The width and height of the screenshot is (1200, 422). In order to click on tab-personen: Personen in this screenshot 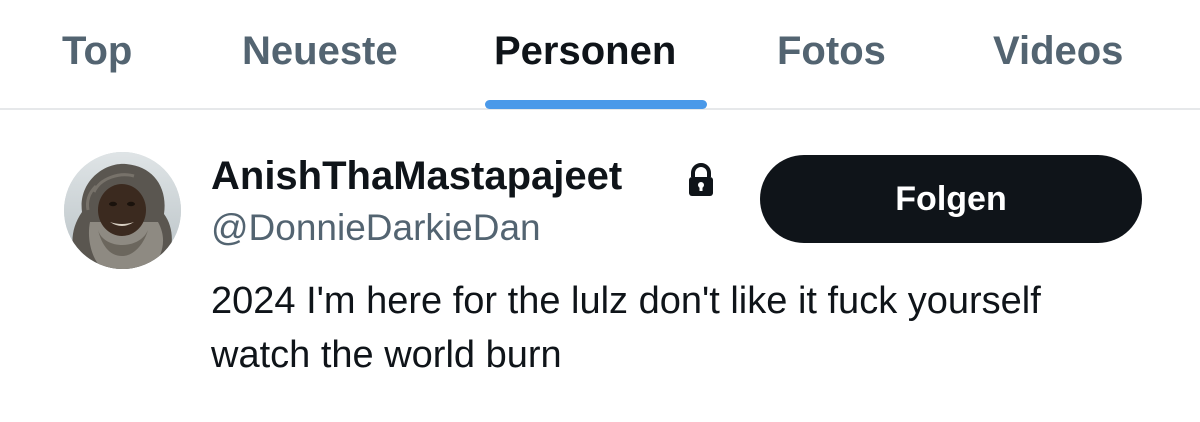, I will do `click(585, 51)`.